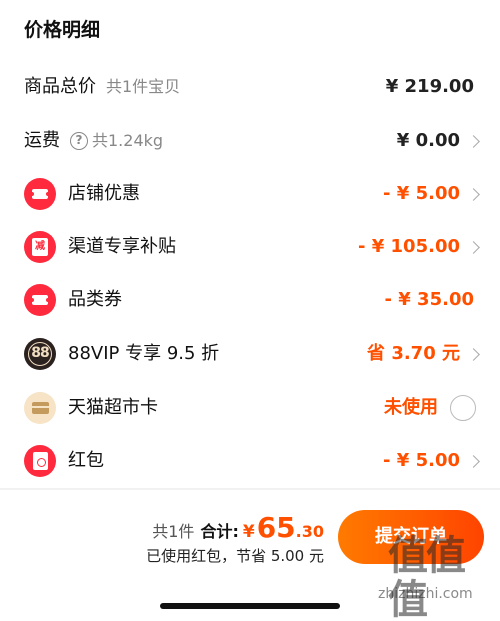 The width and height of the screenshot is (500, 621). Describe the element at coordinates (144, 353) in the screenshot. I see `vip-discount-label: 88VIP 专享 9.5 折` at that location.